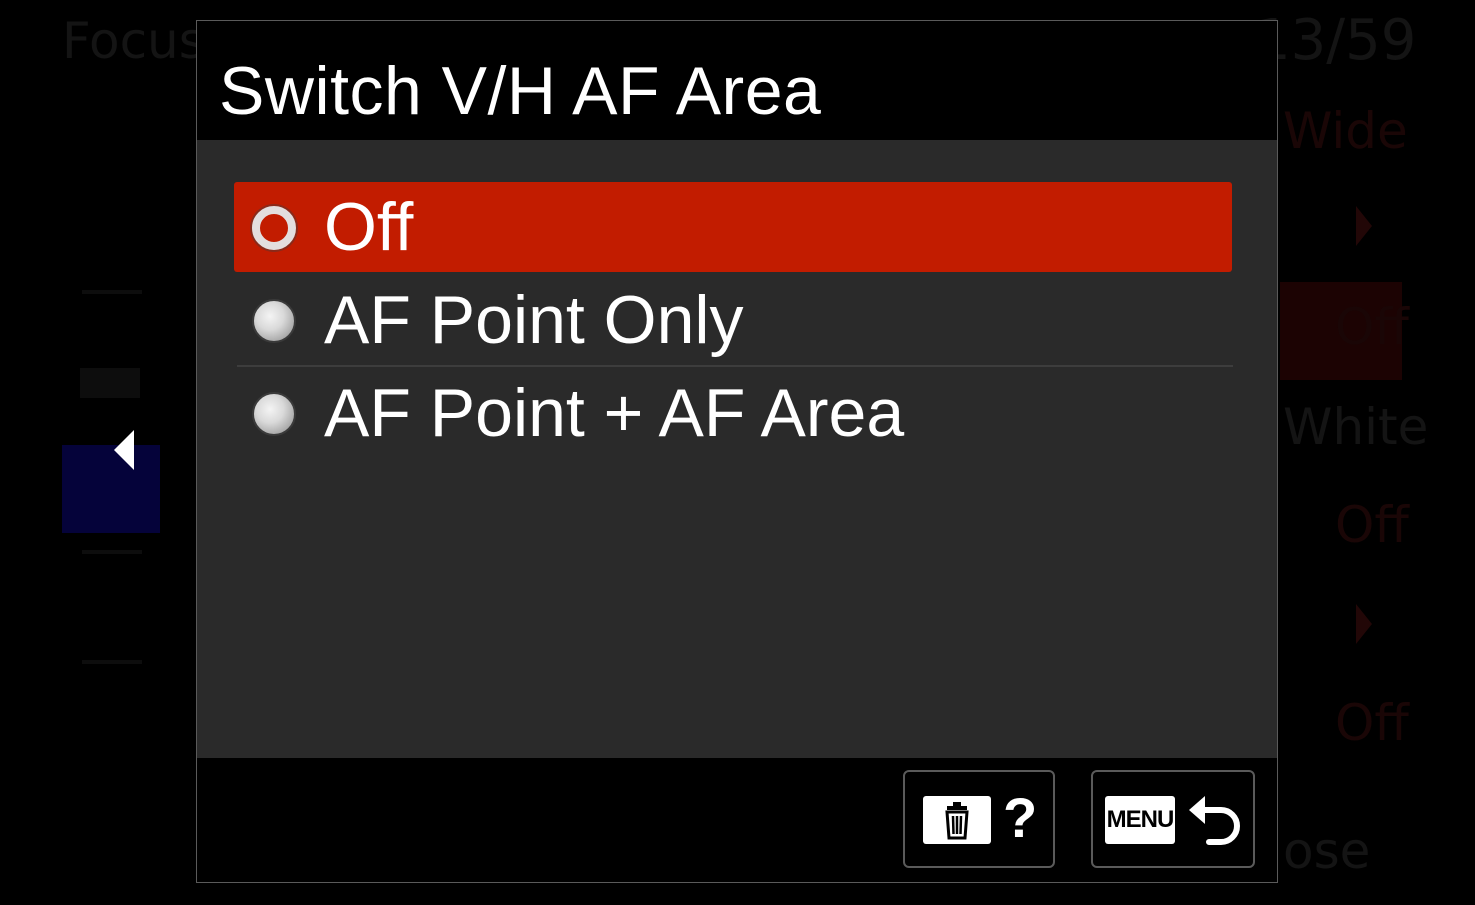 The height and width of the screenshot is (905, 1475). What do you see at coordinates (1336, 40) in the screenshot?
I see `background-page-indicator: 13/59` at bounding box center [1336, 40].